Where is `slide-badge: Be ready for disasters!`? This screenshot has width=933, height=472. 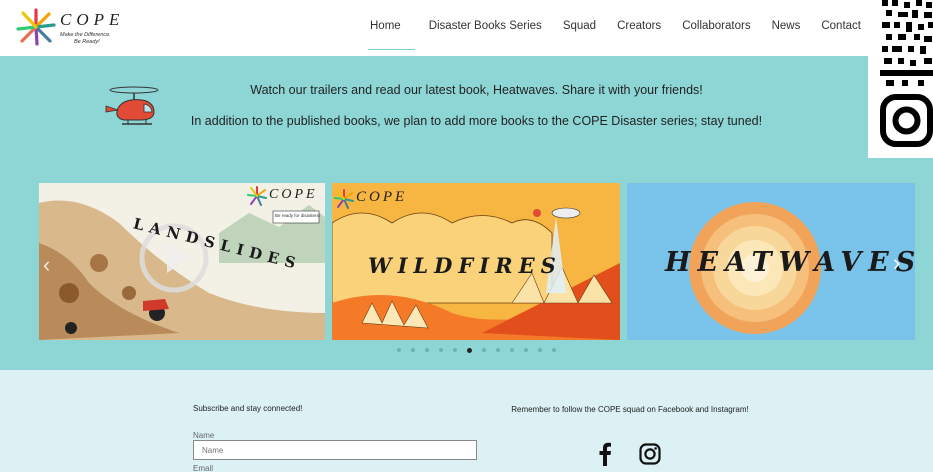
slide-badge: Be ready for disasters! is located at coordinates (298, 215).